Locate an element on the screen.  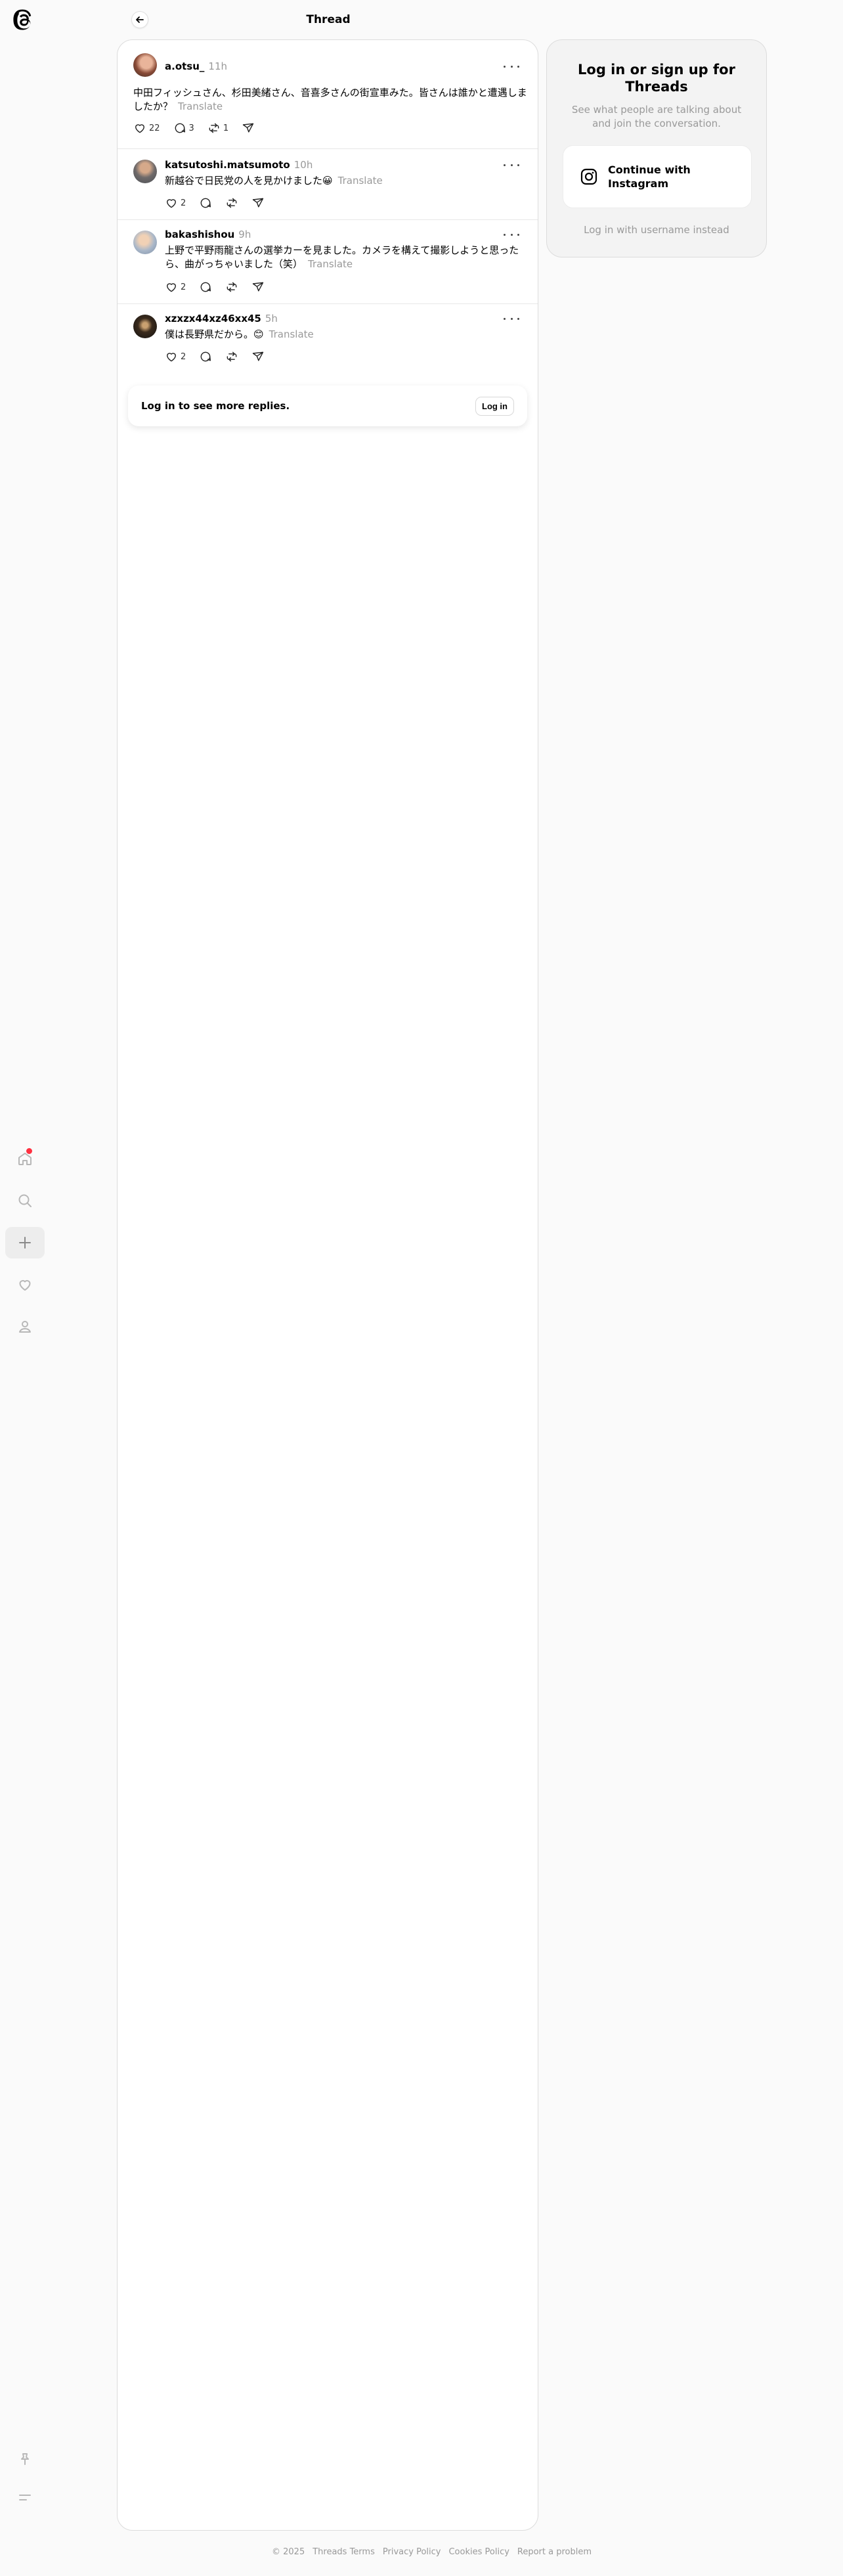
menu-icon is located at coordinates (25, 2497).